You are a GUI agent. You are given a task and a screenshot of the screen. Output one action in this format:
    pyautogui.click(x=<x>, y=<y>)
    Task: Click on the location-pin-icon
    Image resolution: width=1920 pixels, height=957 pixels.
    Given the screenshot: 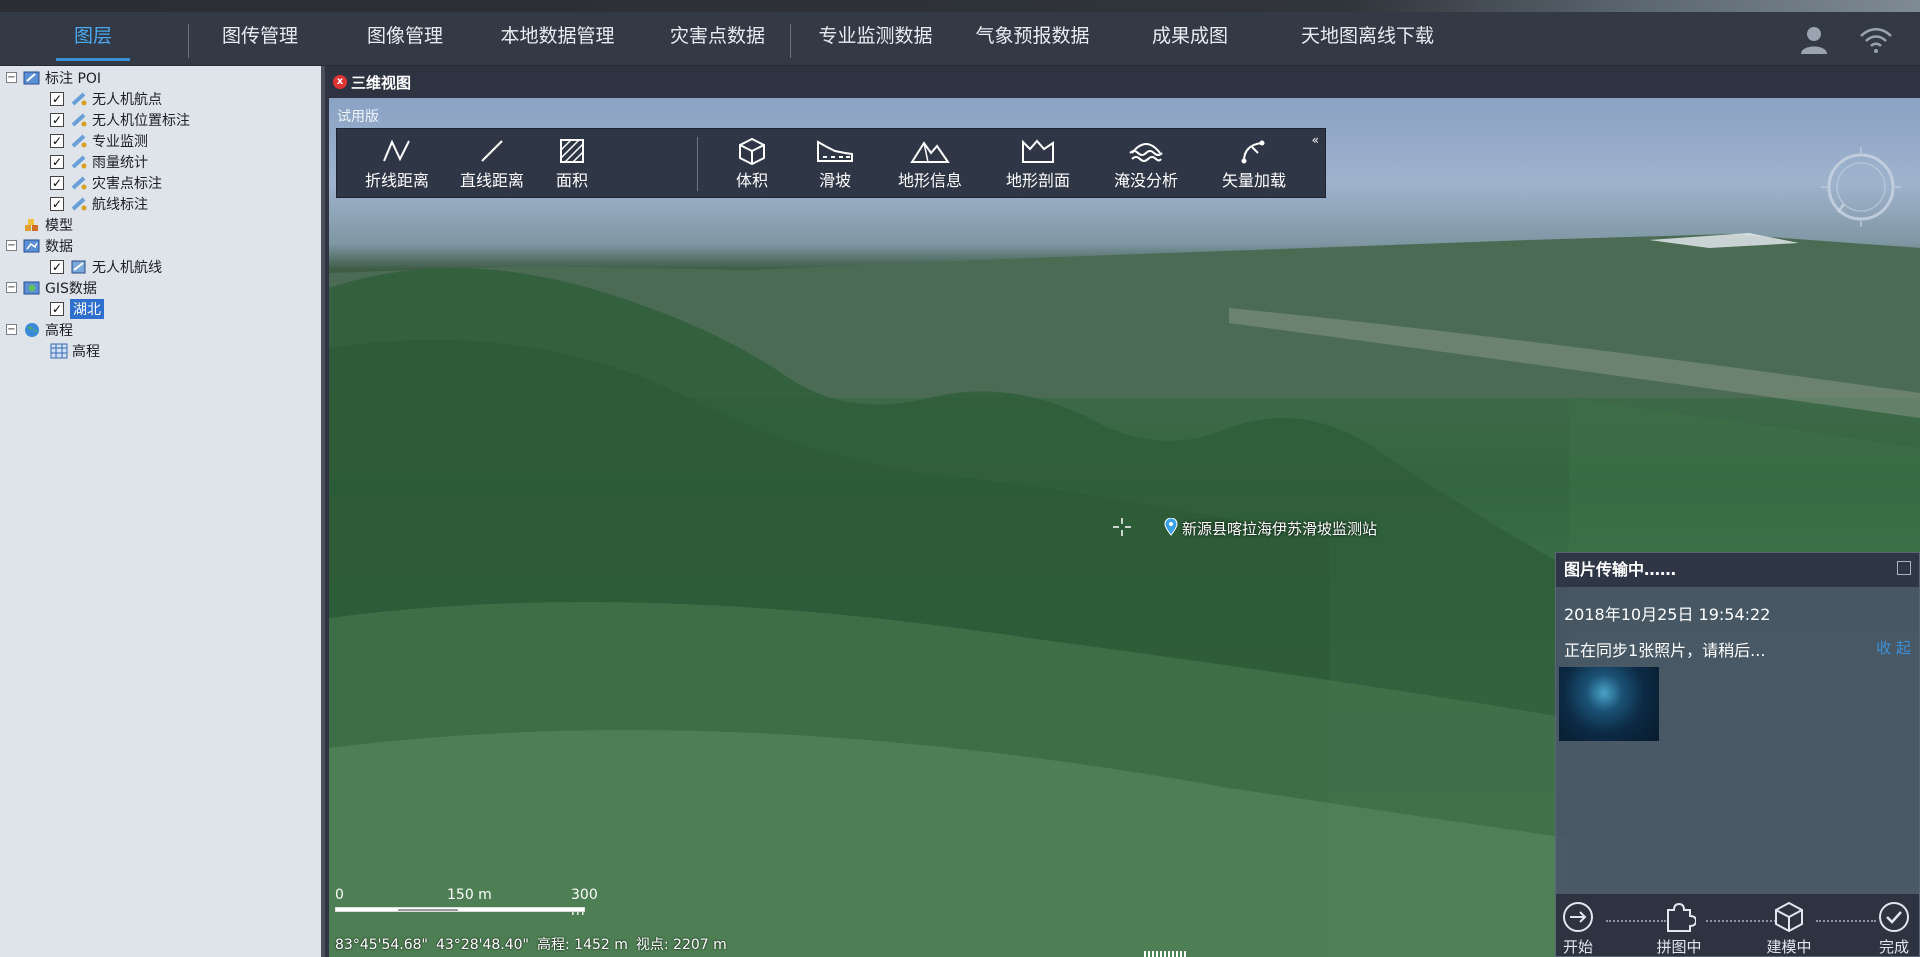 What is the action you would take?
    pyautogui.click(x=1171, y=527)
    